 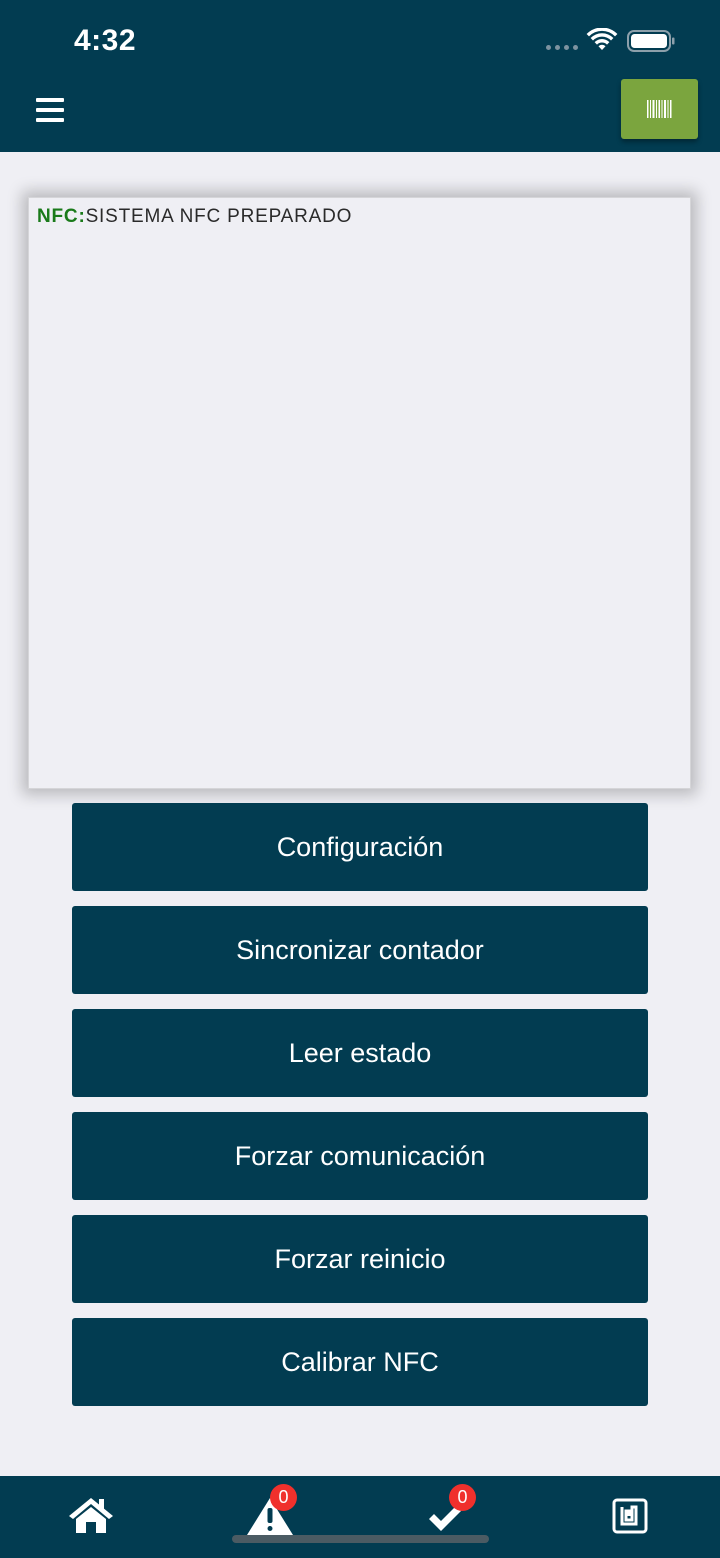 I want to click on tab-nfc, so click(x=629, y=1517).